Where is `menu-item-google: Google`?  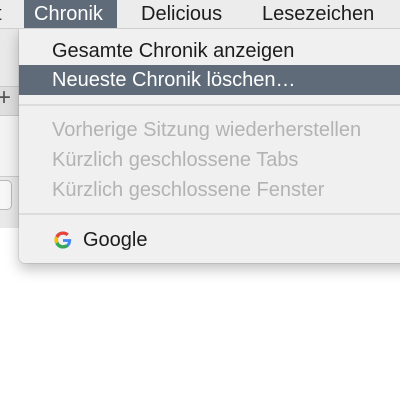
menu-item-google: Google is located at coordinates (209, 240).